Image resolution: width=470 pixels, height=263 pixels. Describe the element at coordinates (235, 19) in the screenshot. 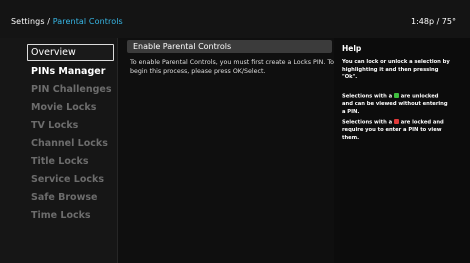

I see `header-bar: Settings / Parental Controls 1:48p / 75°` at that location.